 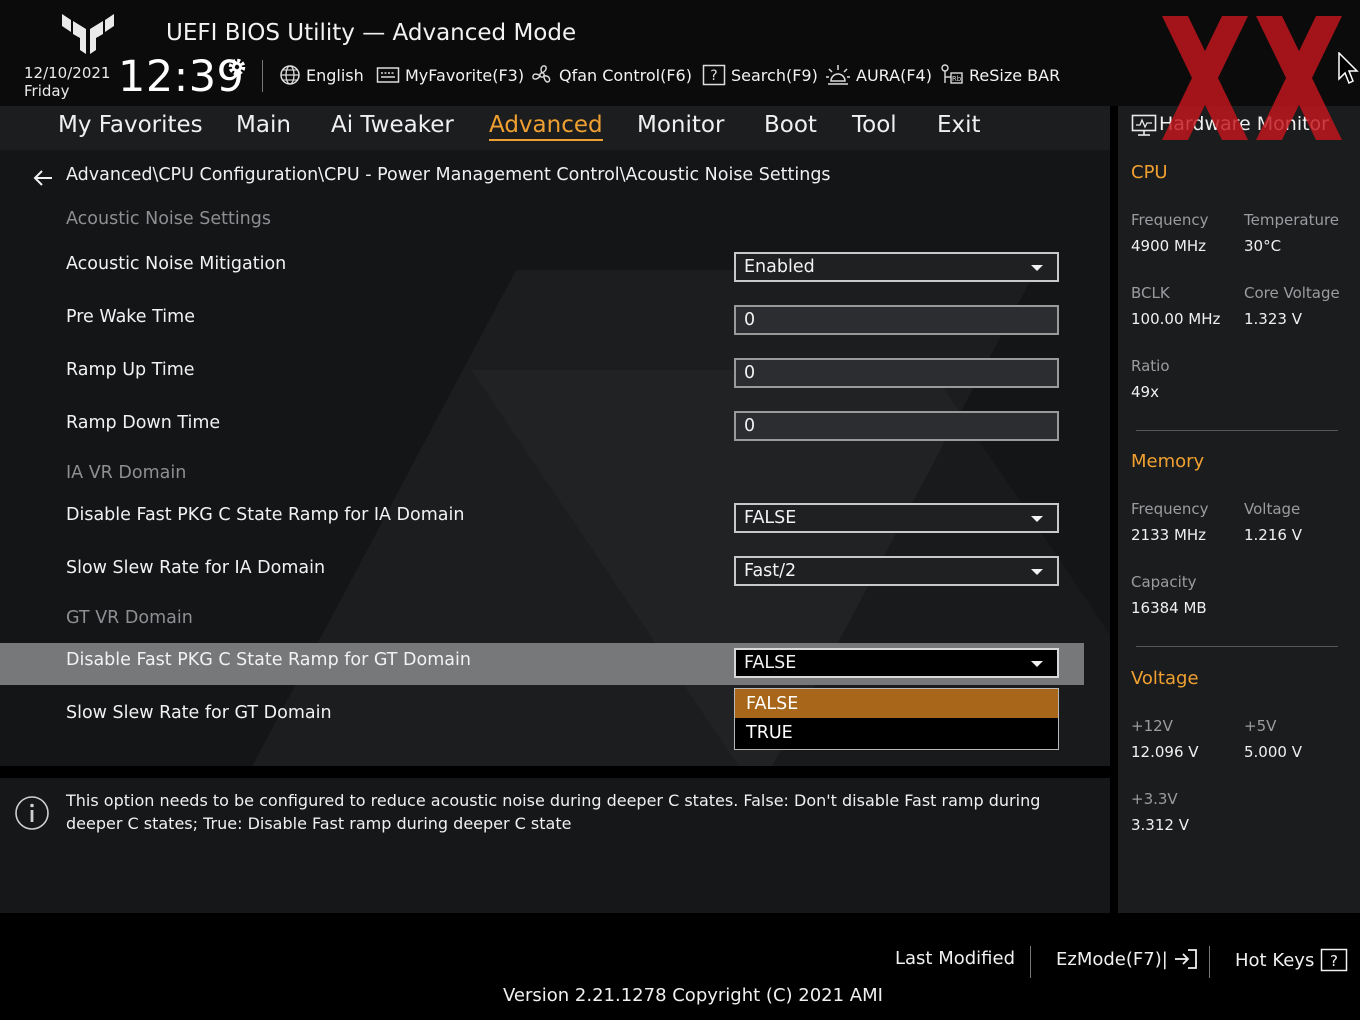 What do you see at coordinates (1145, 392) in the screenshot?
I see `ratio-value: 49x` at bounding box center [1145, 392].